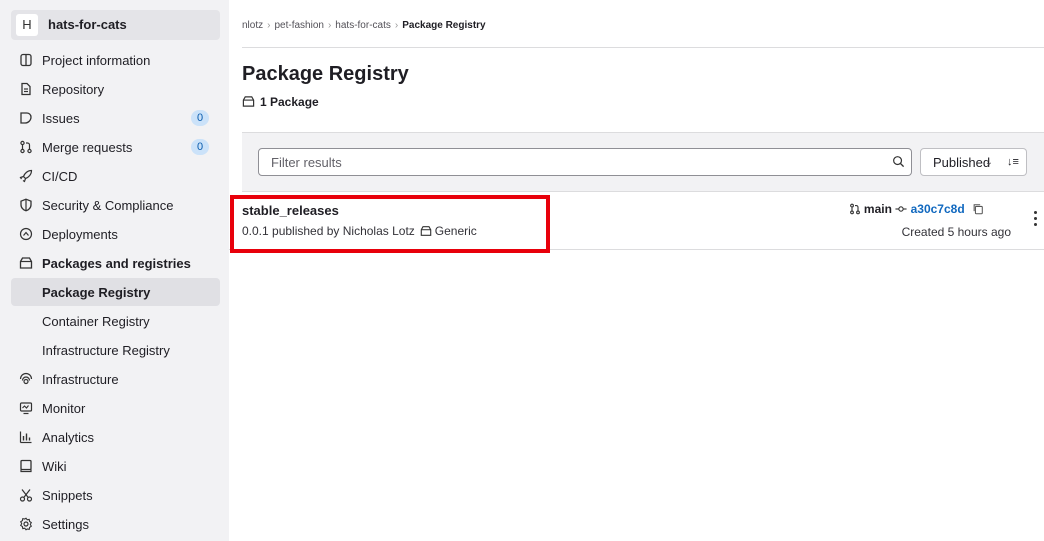 The image size is (1044, 541). What do you see at coordinates (289, 102) in the screenshot?
I see `package-count-label: 1 Package` at bounding box center [289, 102].